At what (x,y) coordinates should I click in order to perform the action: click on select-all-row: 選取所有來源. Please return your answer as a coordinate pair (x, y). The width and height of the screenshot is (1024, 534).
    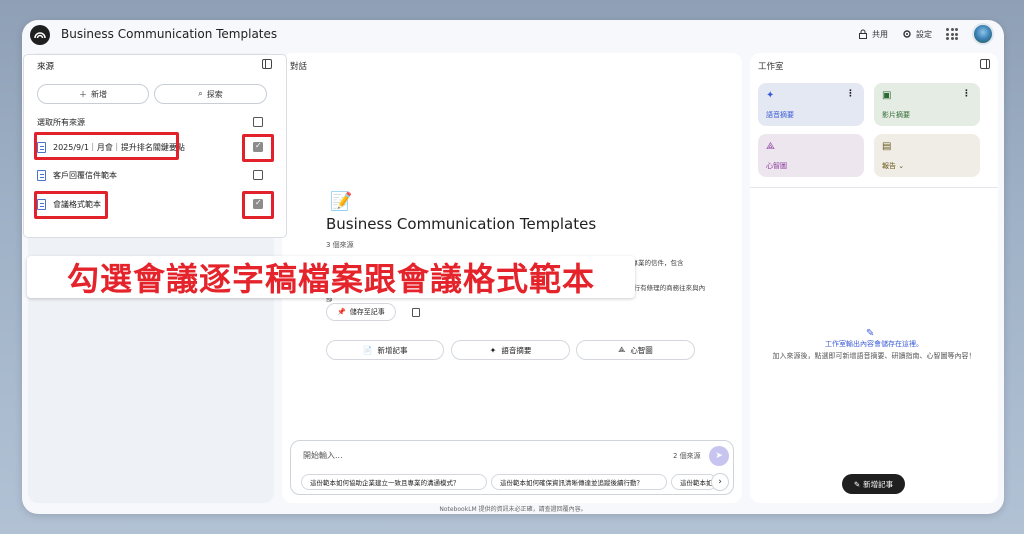
    Looking at the image, I should click on (157, 122).